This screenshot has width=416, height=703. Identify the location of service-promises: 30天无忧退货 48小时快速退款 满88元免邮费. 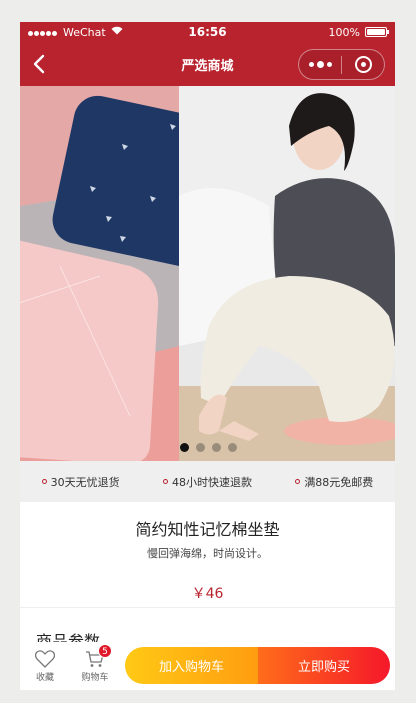
(207, 481).